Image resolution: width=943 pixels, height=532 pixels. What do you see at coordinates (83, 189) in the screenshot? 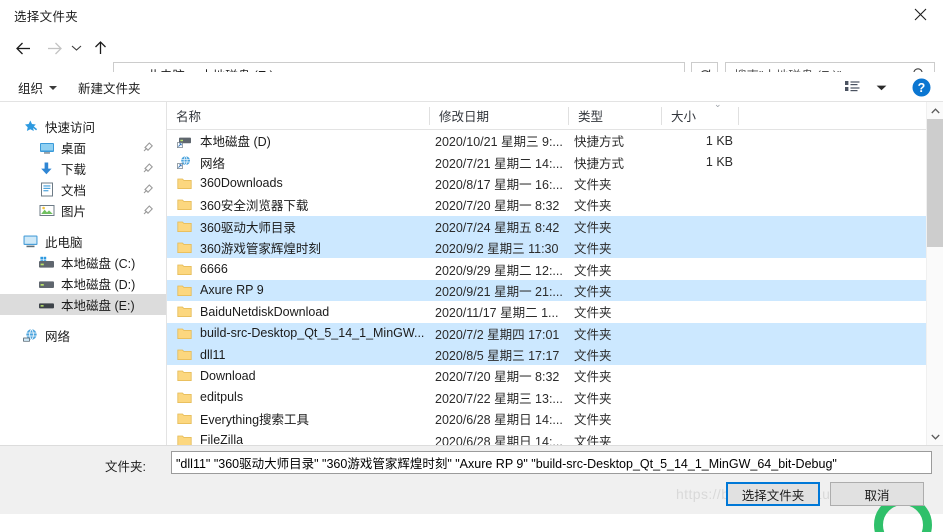
I see `sidebar-item-documents: 文档` at bounding box center [83, 189].